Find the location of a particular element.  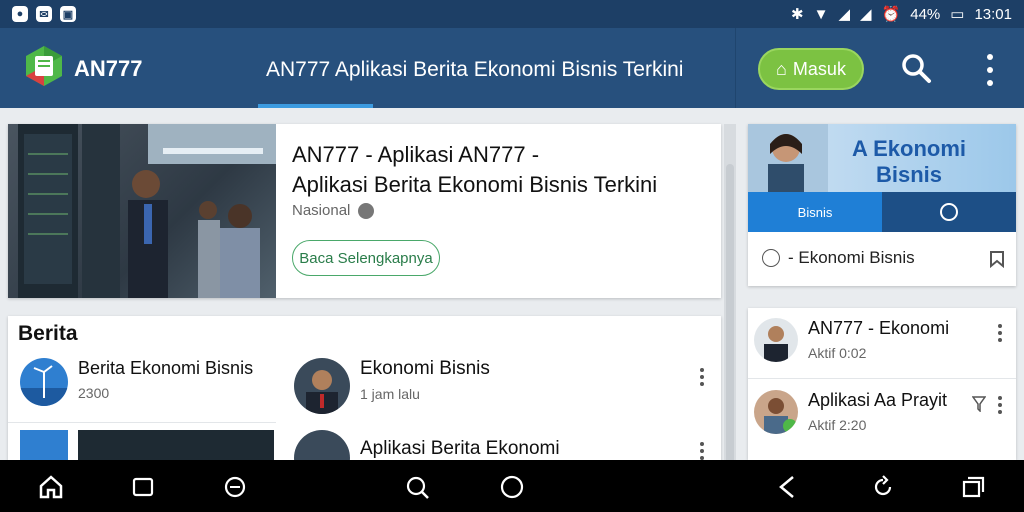

recent-apps-icon is located at coordinates (973, 487).